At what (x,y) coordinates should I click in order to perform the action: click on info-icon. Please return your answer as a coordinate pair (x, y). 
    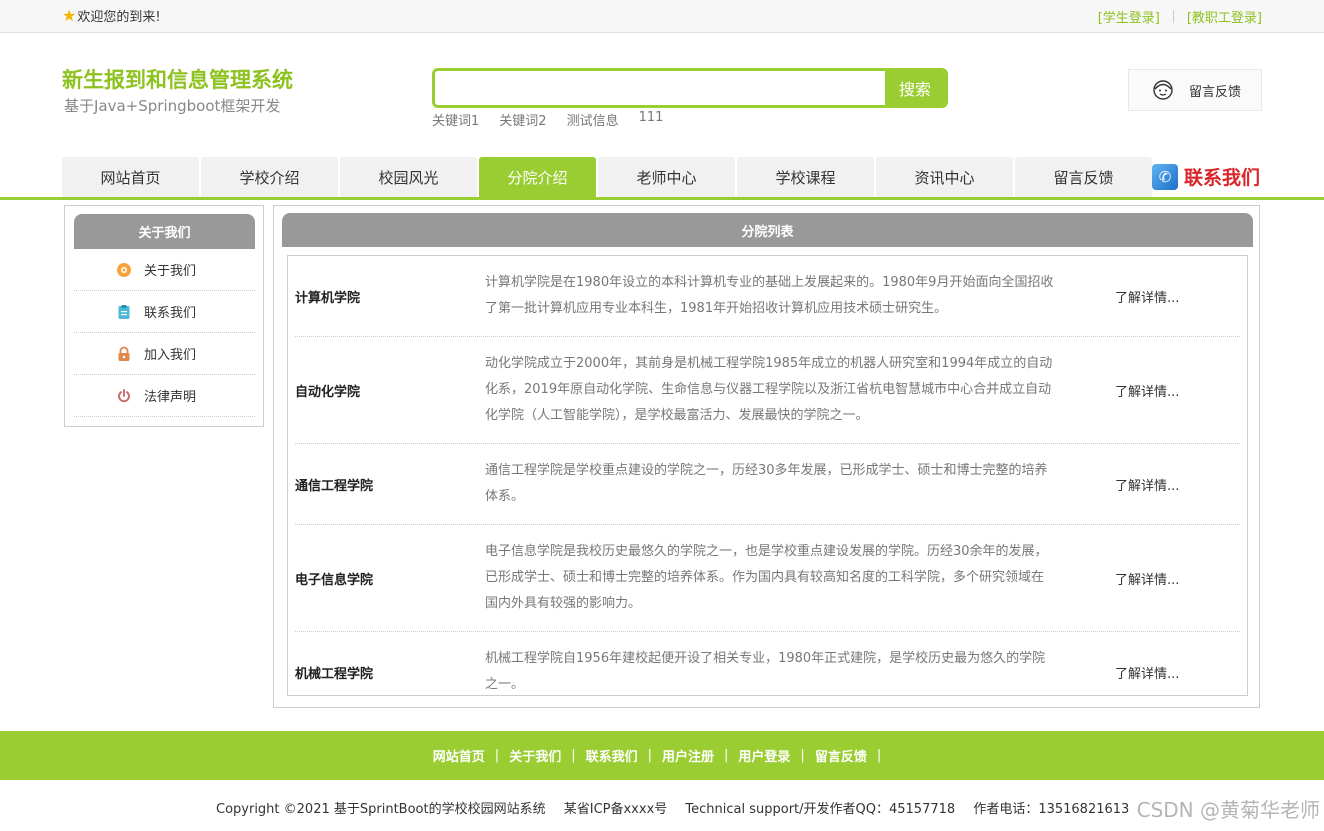
    Looking at the image, I should click on (124, 270).